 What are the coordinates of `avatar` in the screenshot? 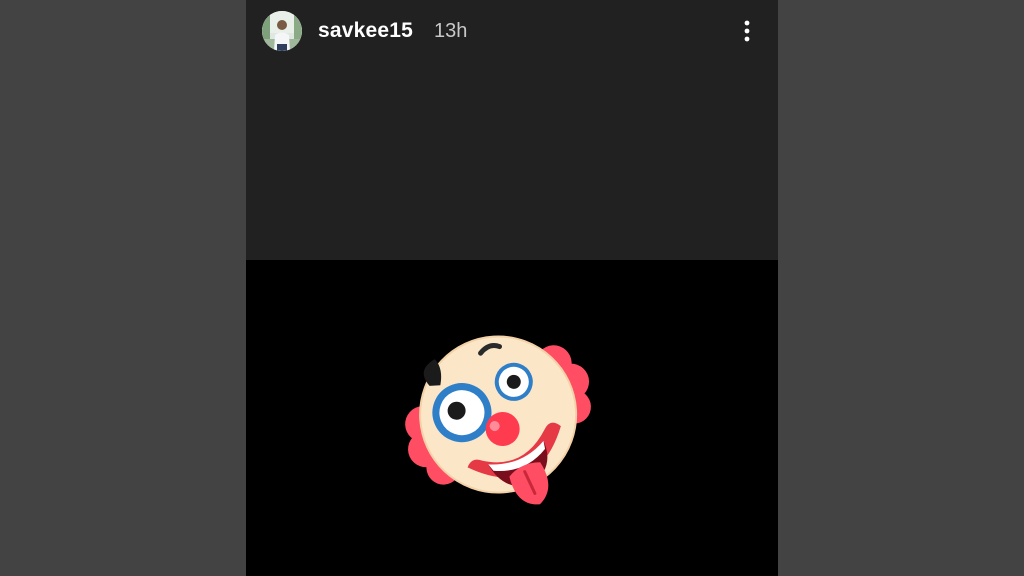 It's located at (282, 31).